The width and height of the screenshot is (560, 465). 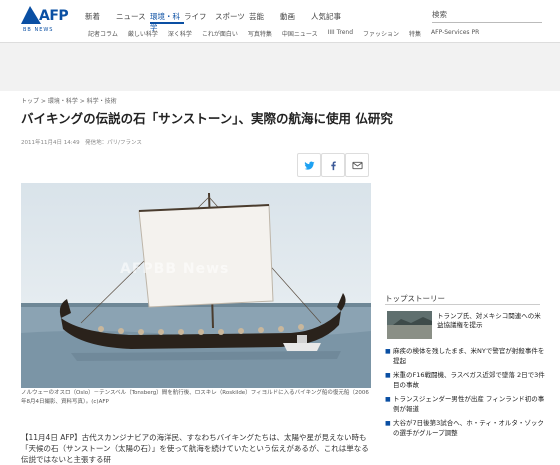 I want to click on breadcrumb: トップ > 環境・科学 > 科学・技術, so click(x=69, y=100).